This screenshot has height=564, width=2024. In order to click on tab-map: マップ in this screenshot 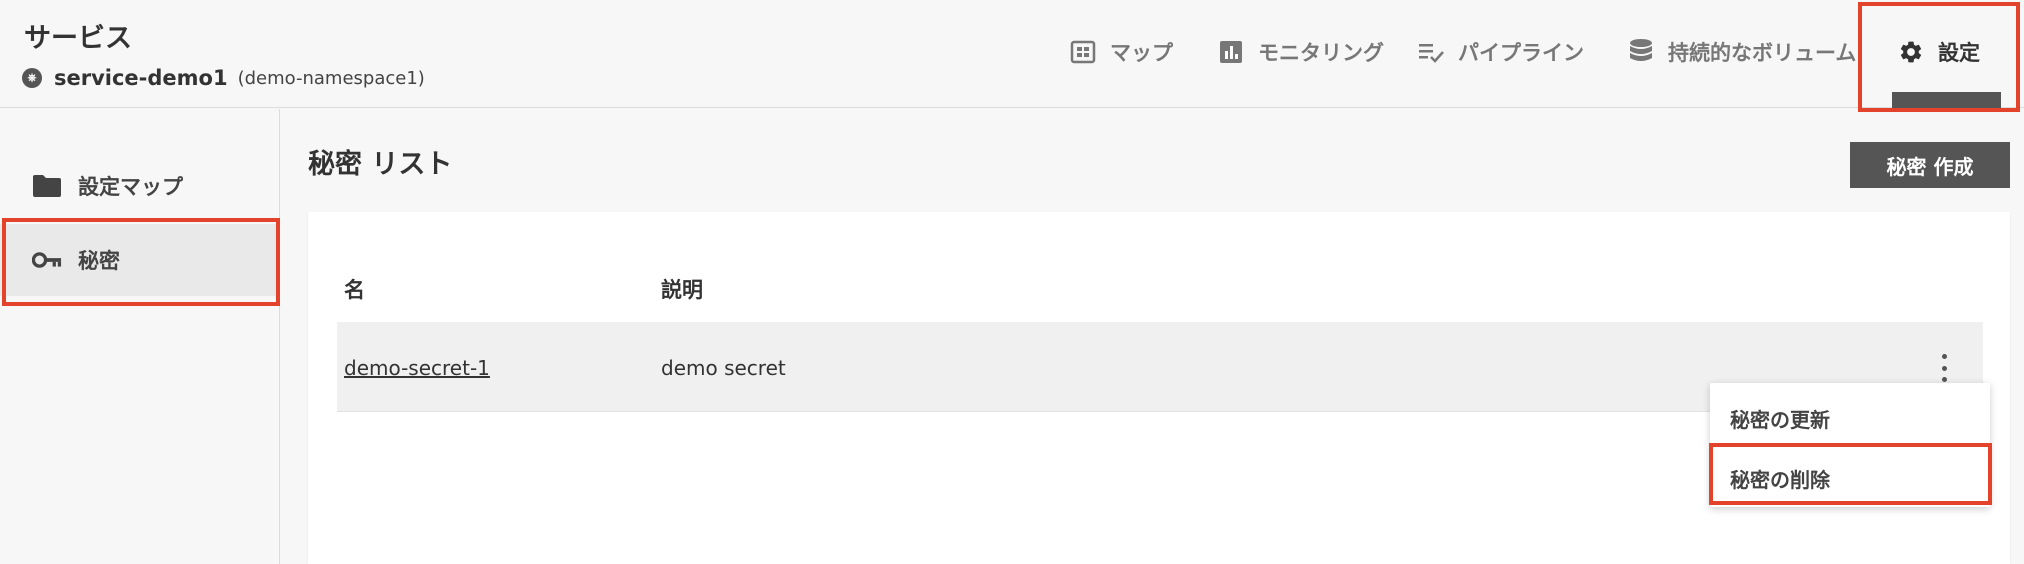, I will do `click(1121, 52)`.